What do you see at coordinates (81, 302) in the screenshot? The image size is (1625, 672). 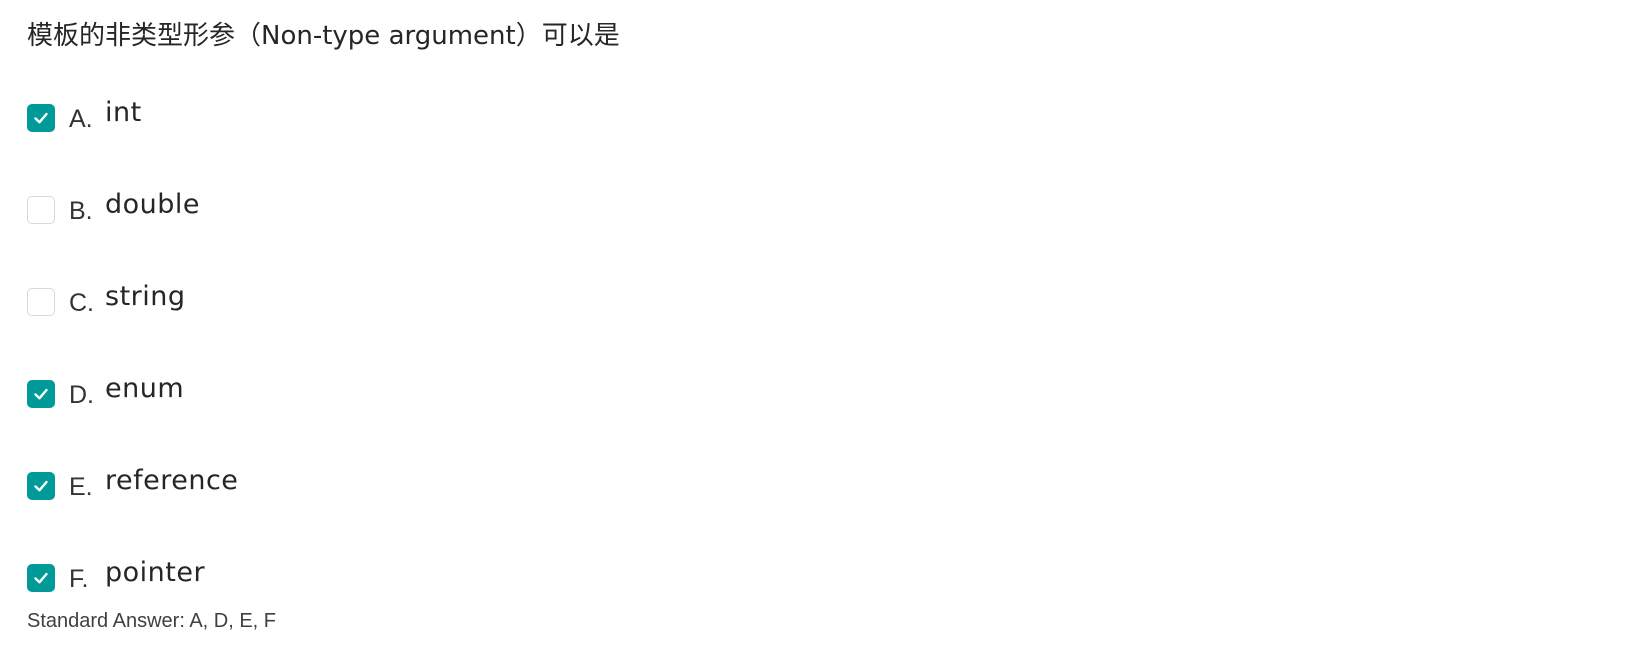 I see `option-letter: C.` at bounding box center [81, 302].